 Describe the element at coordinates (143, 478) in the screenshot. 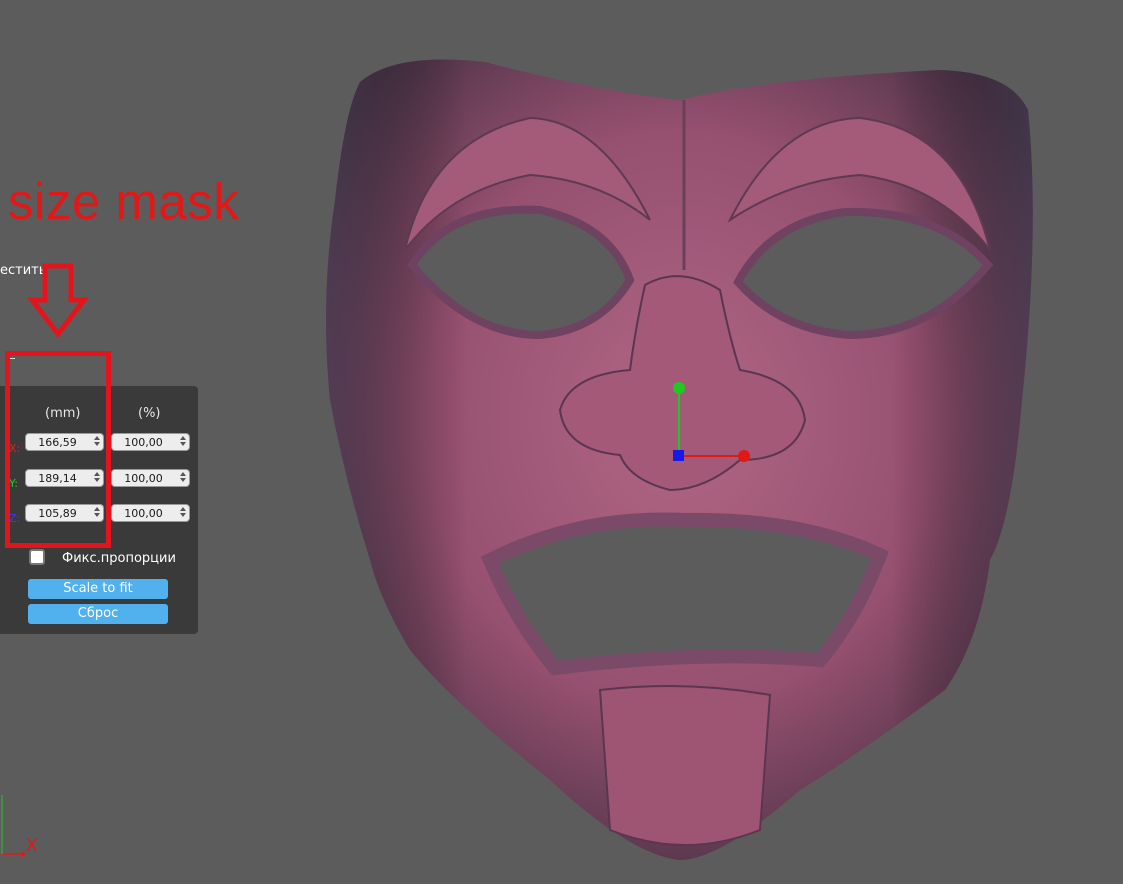

I see `y-percent-value: 100,00` at that location.